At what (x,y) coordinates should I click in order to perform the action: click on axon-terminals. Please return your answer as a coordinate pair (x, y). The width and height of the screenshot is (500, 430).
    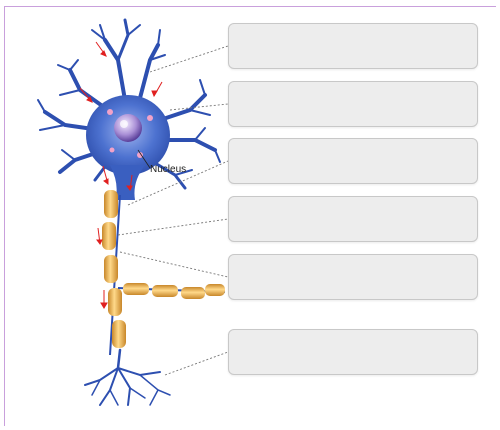
    Looking at the image, I should click on (127, 377).